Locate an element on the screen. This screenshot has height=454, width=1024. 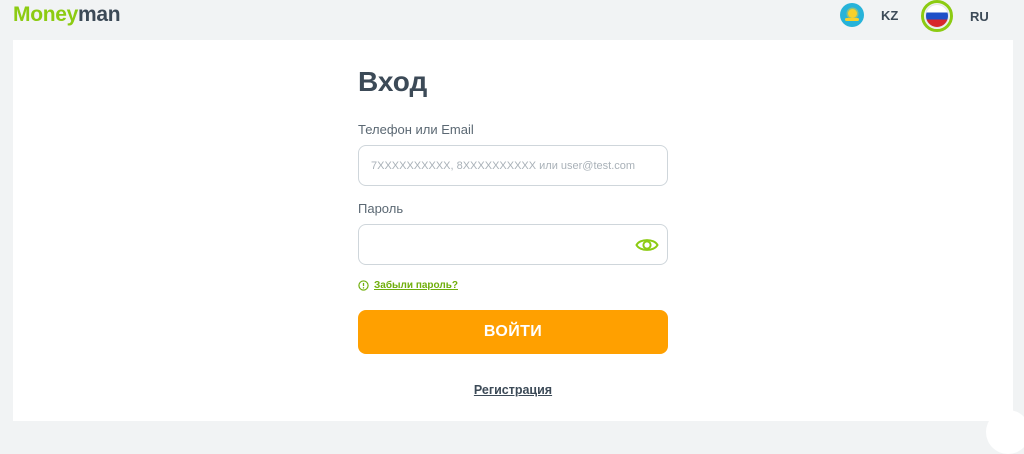
forgot-password: Забыли пароль? is located at coordinates (408, 285).